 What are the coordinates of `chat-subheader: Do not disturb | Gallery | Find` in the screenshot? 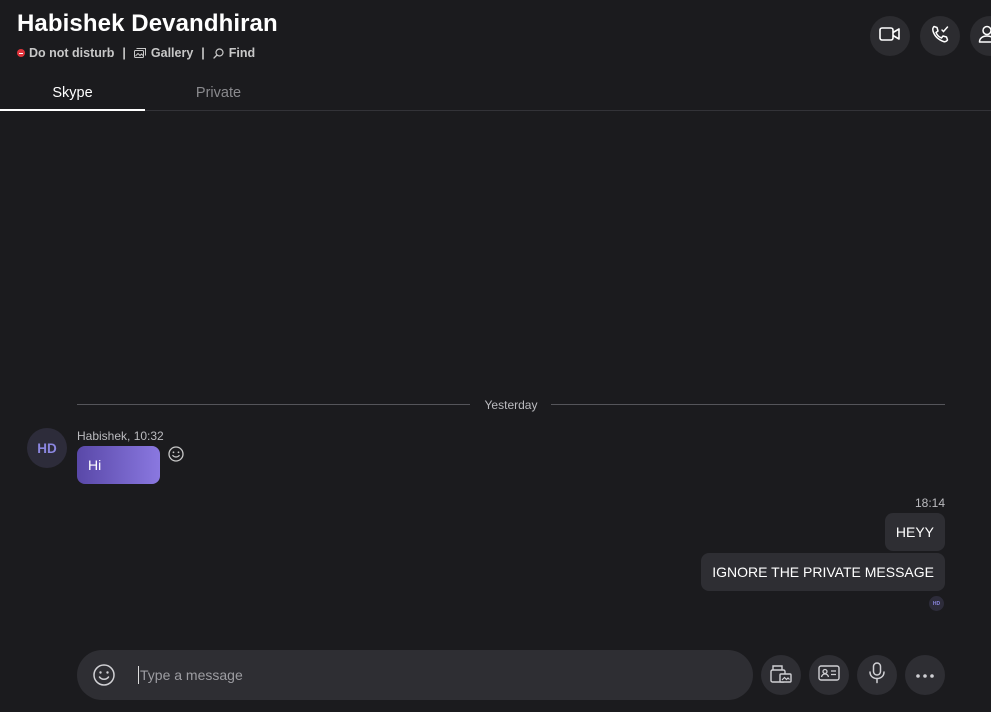 It's located at (136, 53).